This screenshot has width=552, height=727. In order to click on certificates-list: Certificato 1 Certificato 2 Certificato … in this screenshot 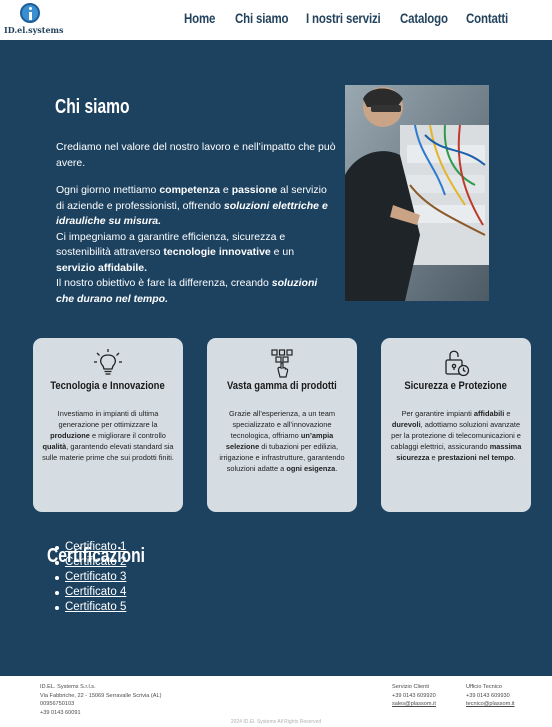, I will do `click(90, 578)`.